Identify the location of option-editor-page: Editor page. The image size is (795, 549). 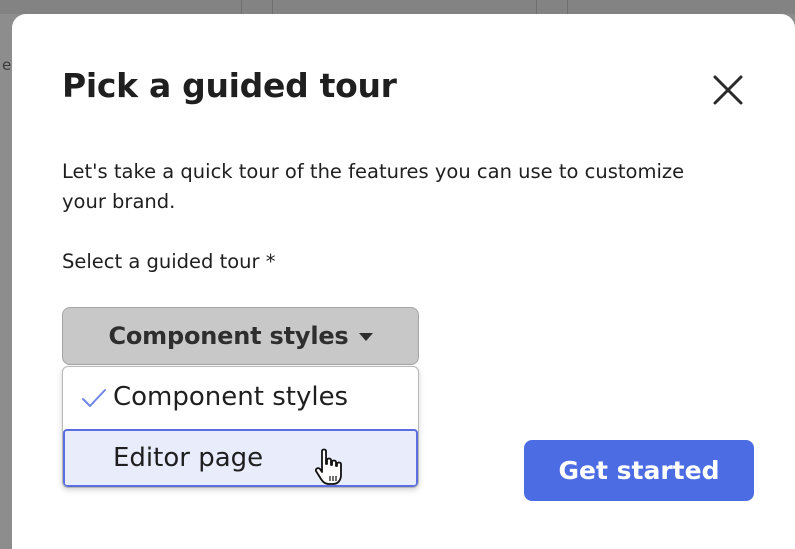
(240, 458).